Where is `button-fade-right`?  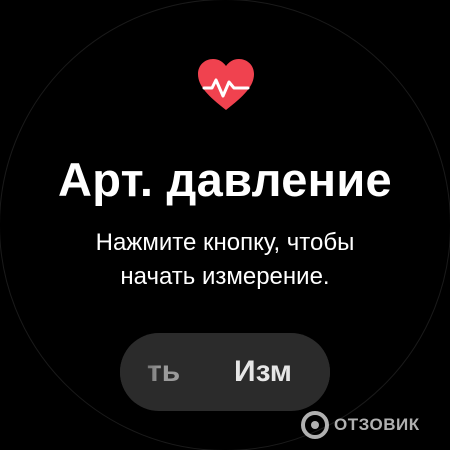 button-fade-right is located at coordinates (310, 372).